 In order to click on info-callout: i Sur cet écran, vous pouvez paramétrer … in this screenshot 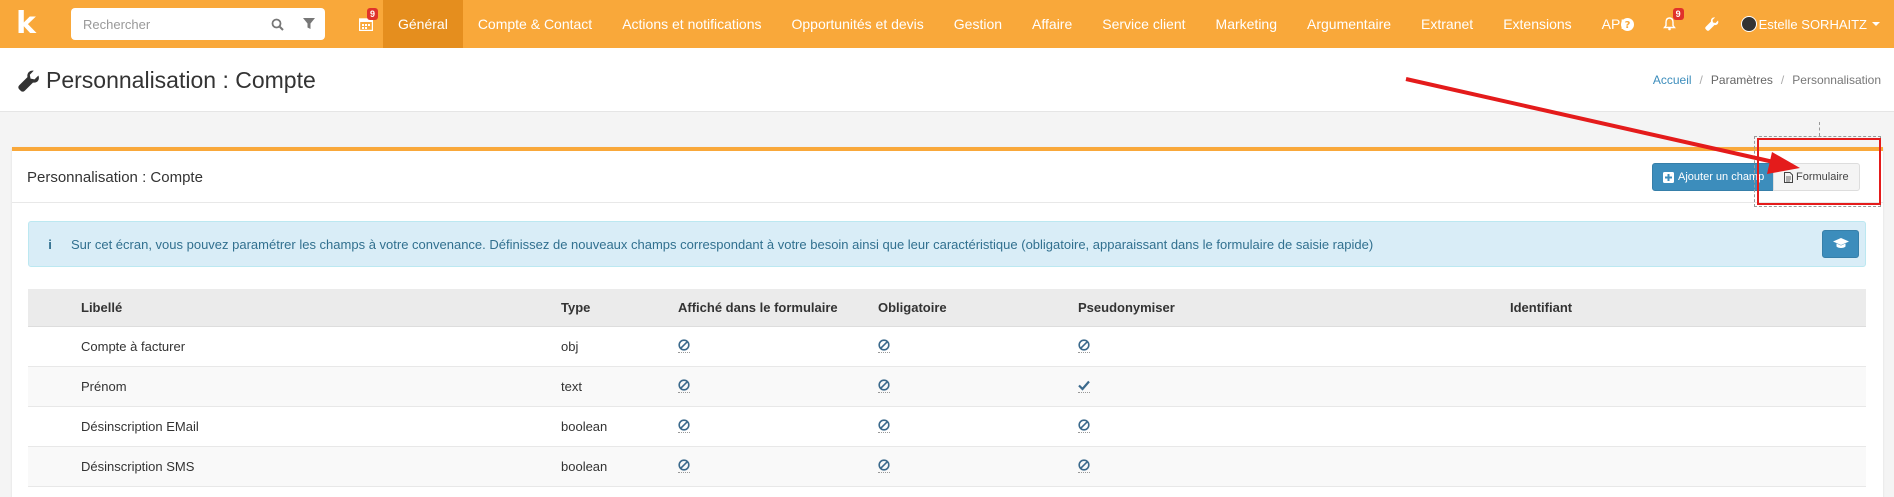, I will do `click(947, 244)`.